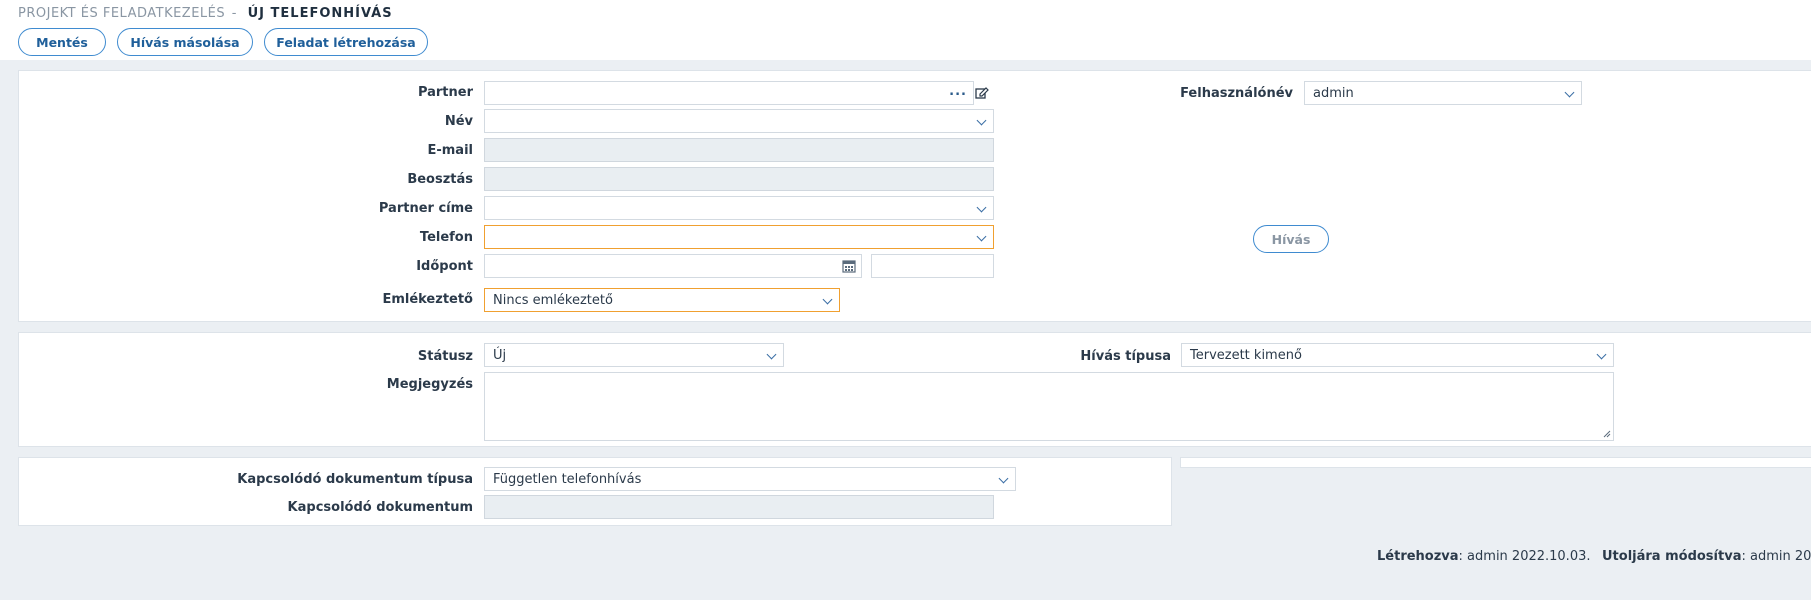 The width and height of the screenshot is (1811, 600). Describe the element at coordinates (673, 266) in the screenshot. I see `date-input` at that location.